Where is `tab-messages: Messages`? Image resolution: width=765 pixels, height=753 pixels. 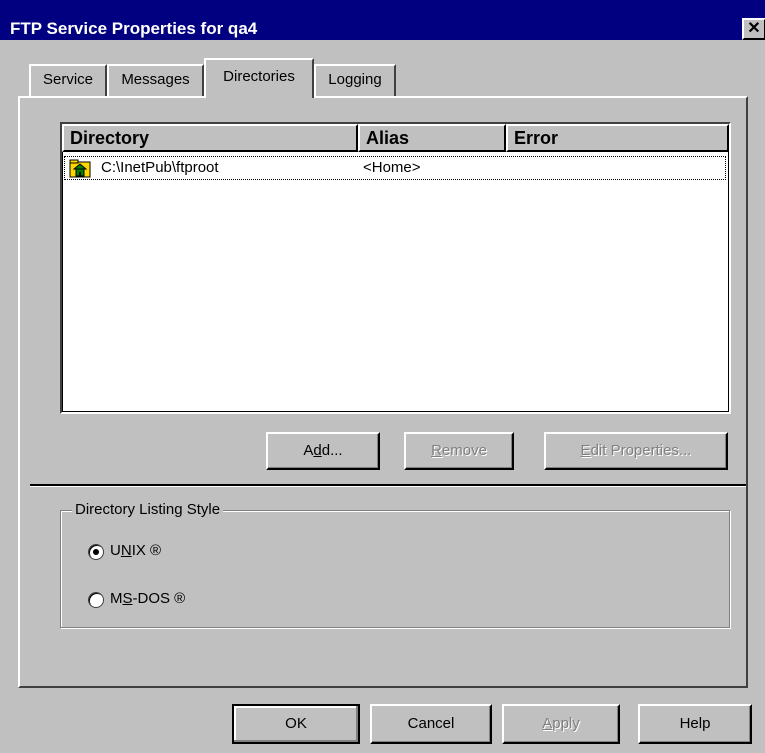 tab-messages: Messages is located at coordinates (155, 80).